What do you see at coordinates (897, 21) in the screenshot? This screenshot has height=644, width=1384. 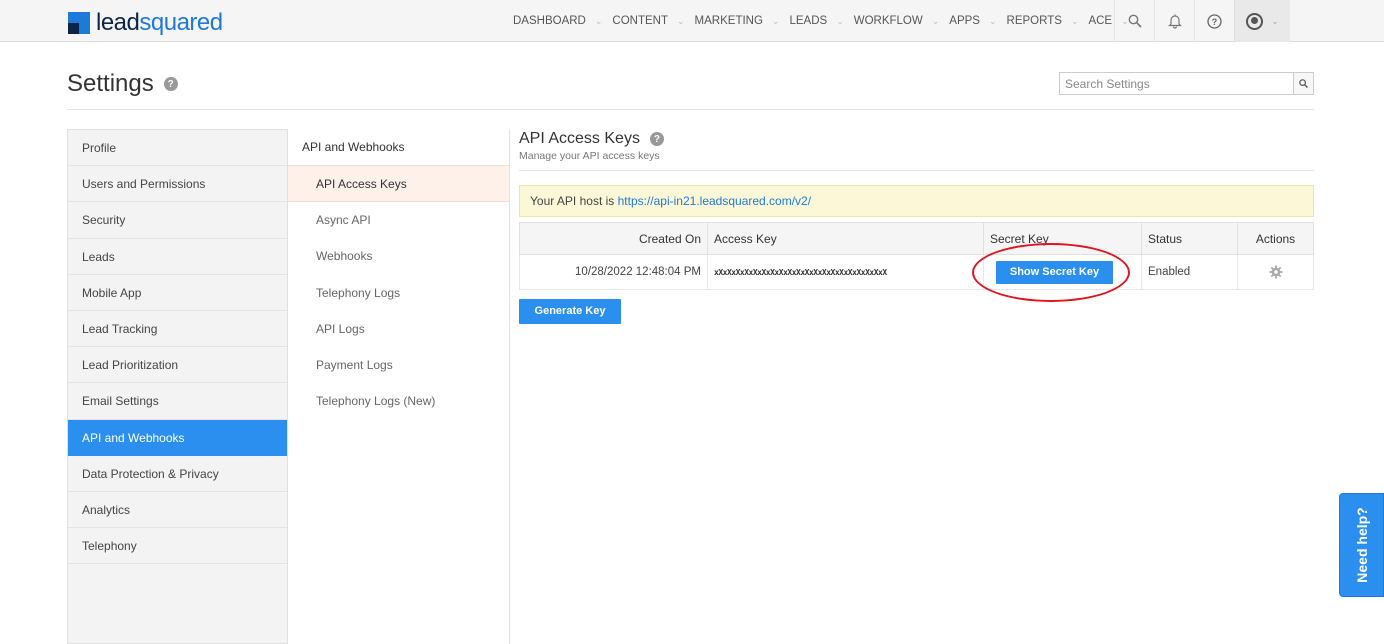 I see `nav-workflow: WORKFLOW ⌄` at bounding box center [897, 21].